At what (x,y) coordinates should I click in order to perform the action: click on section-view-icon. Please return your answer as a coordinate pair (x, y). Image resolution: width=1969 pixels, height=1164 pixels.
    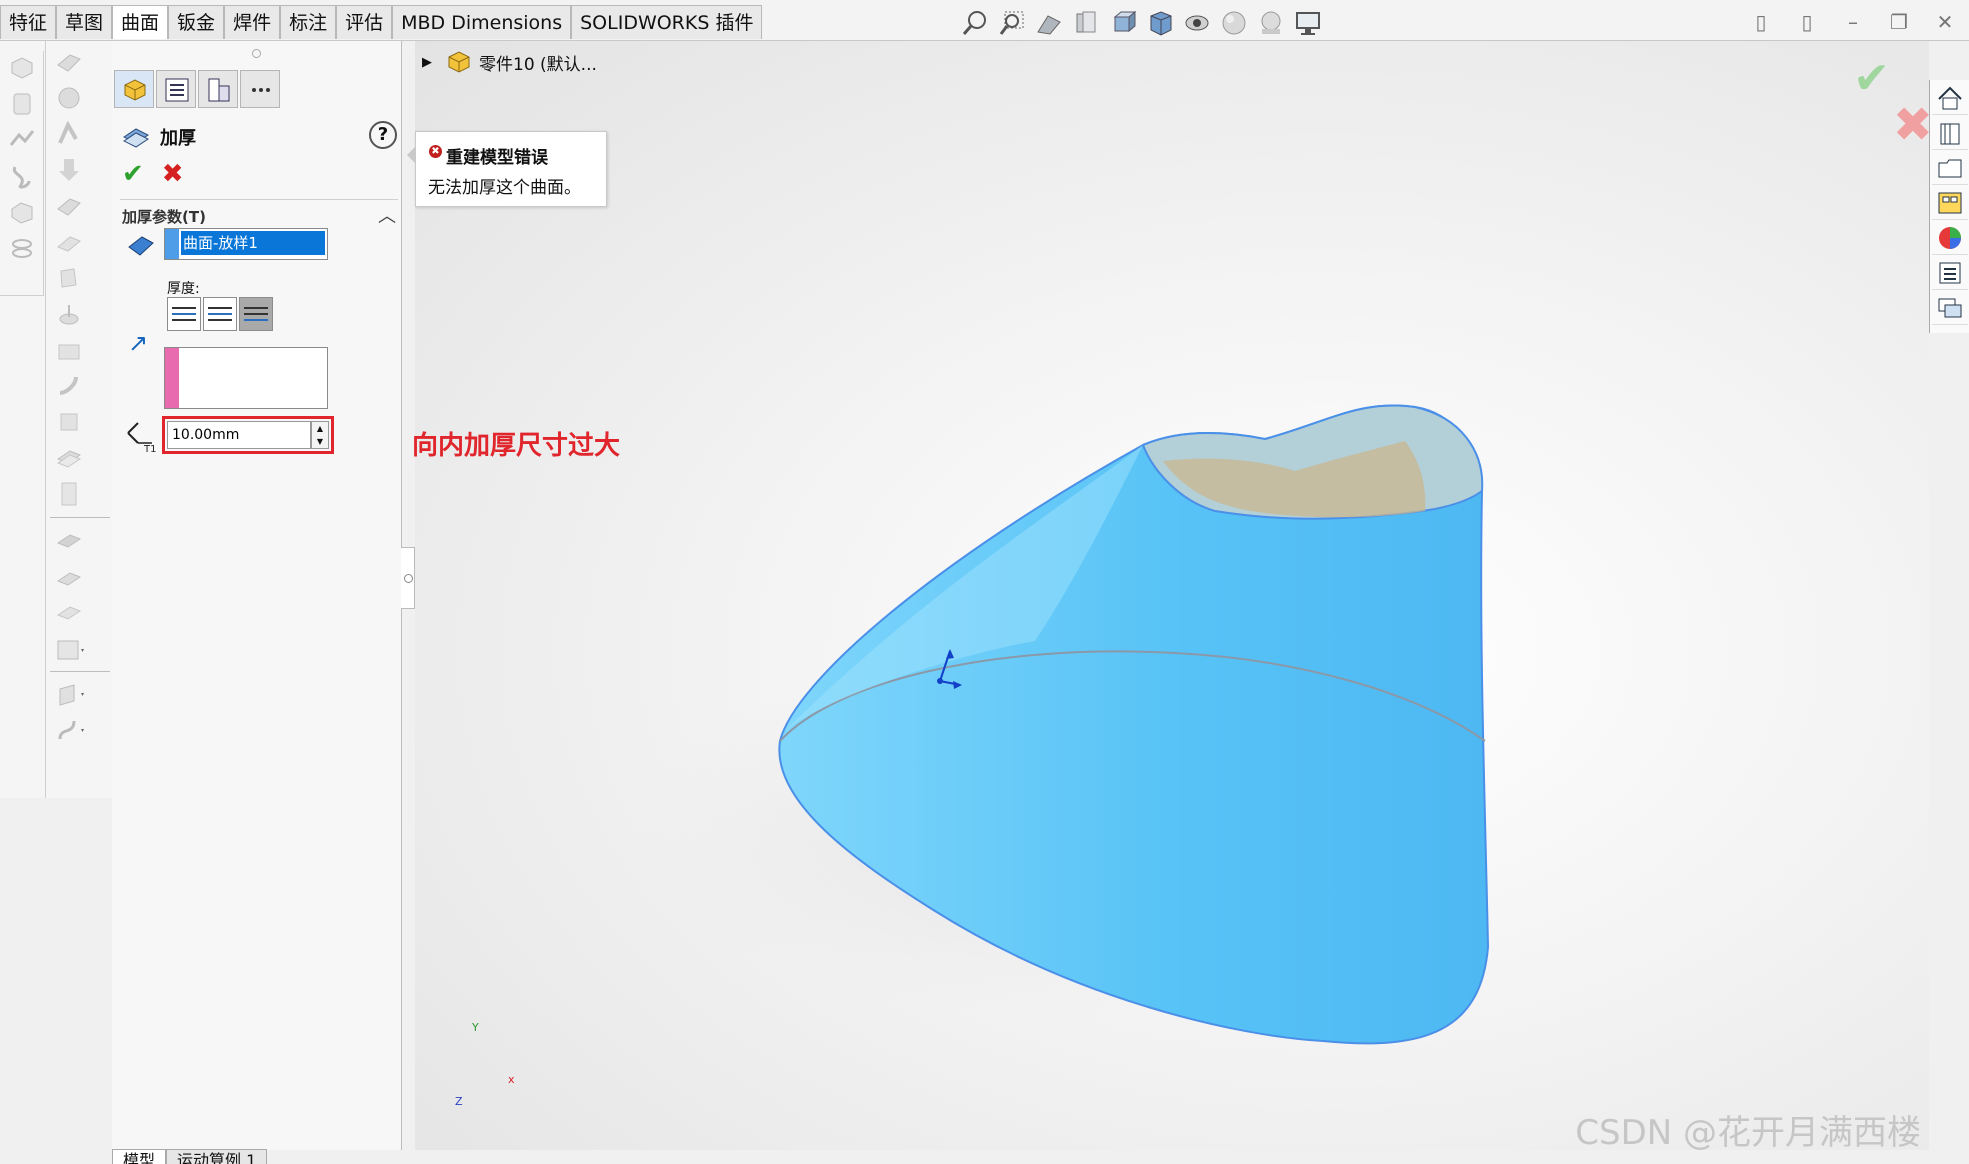
    Looking at the image, I should click on (1086, 23).